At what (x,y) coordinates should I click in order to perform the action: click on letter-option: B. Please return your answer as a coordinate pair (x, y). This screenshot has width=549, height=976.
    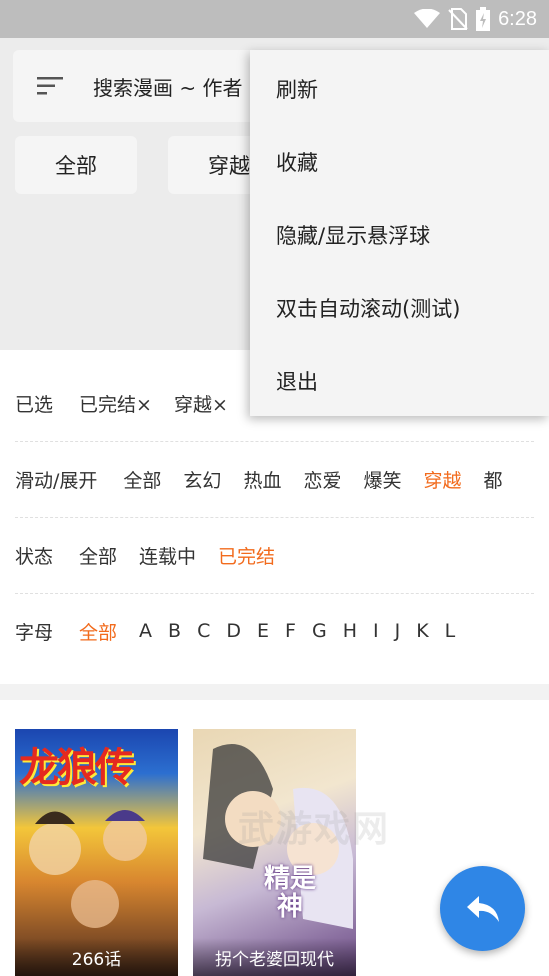
    Looking at the image, I should click on (174, 631).